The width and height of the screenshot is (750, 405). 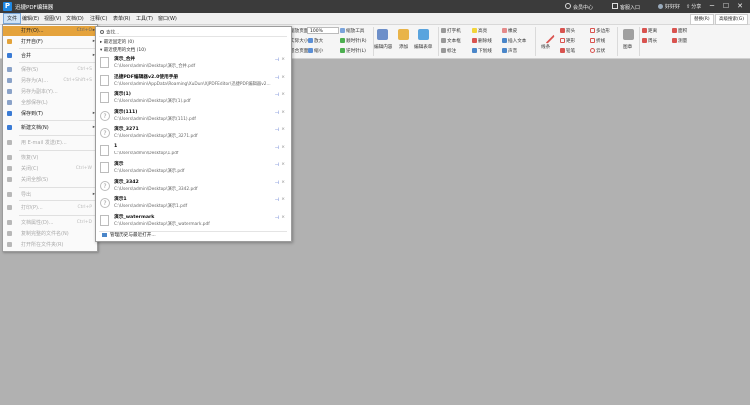 I want to click on recent-file-item: 1 C:\Users\admin\Desktop\1.pdf ⊣ ×, so click(x=193, y=151).